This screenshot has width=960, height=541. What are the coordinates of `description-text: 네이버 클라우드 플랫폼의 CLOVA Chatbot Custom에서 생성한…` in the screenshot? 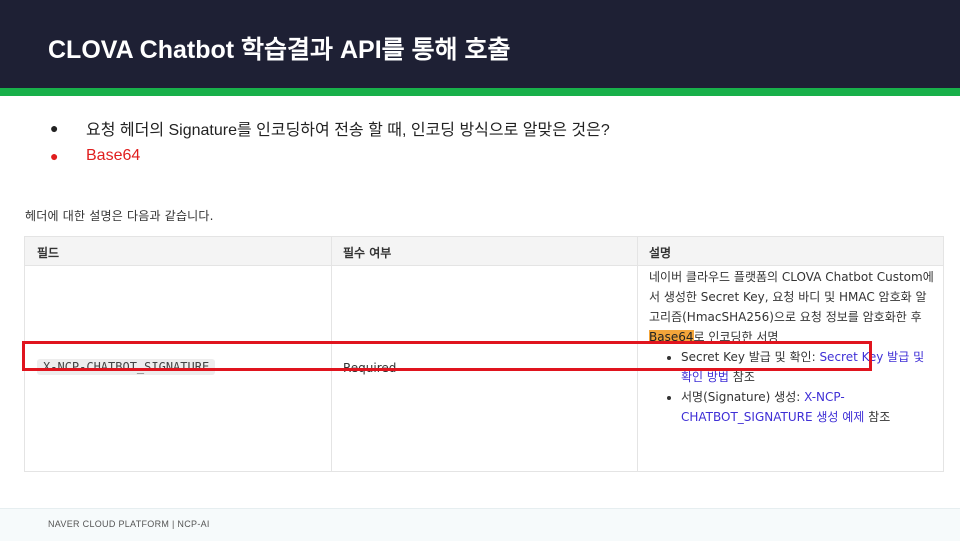 It's located at (791, 297).